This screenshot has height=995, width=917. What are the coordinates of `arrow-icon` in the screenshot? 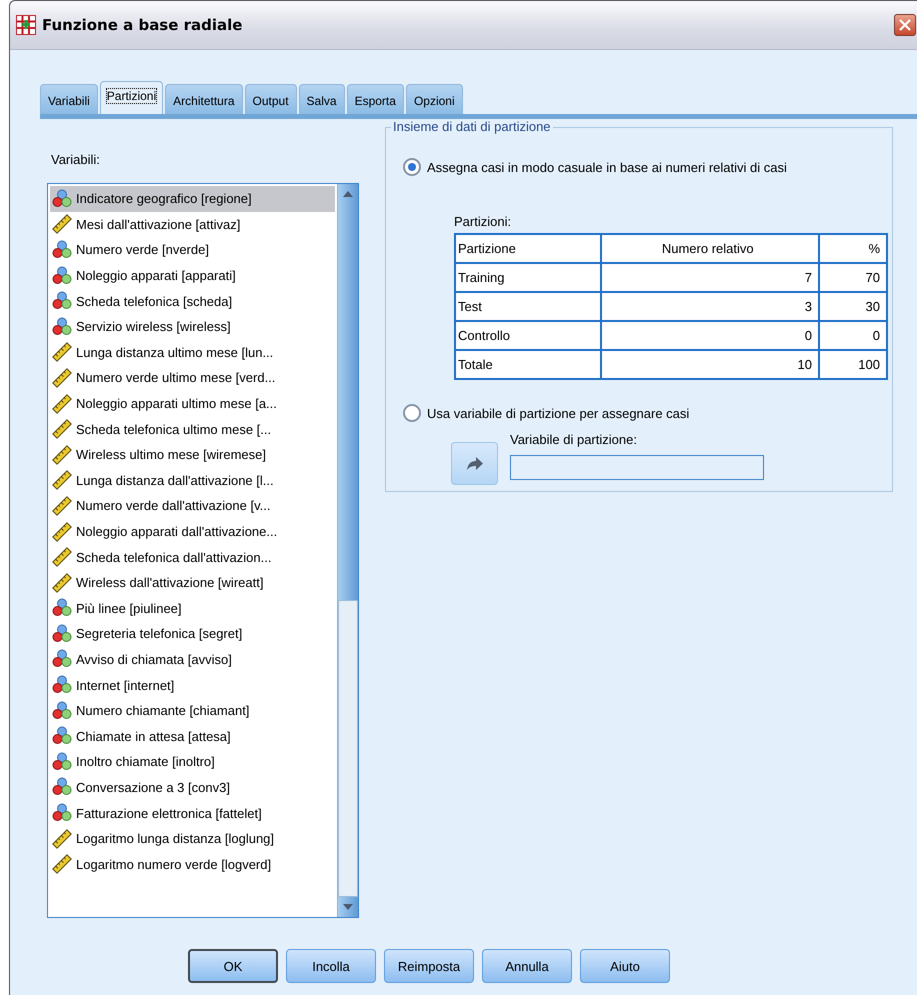 It's located at (475, 463).